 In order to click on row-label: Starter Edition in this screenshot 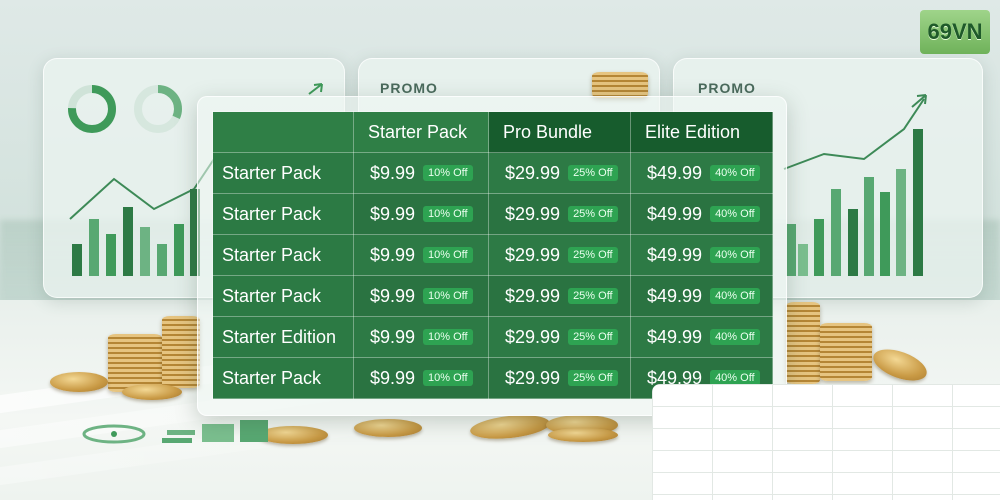, I will do `click(283, 337)`.